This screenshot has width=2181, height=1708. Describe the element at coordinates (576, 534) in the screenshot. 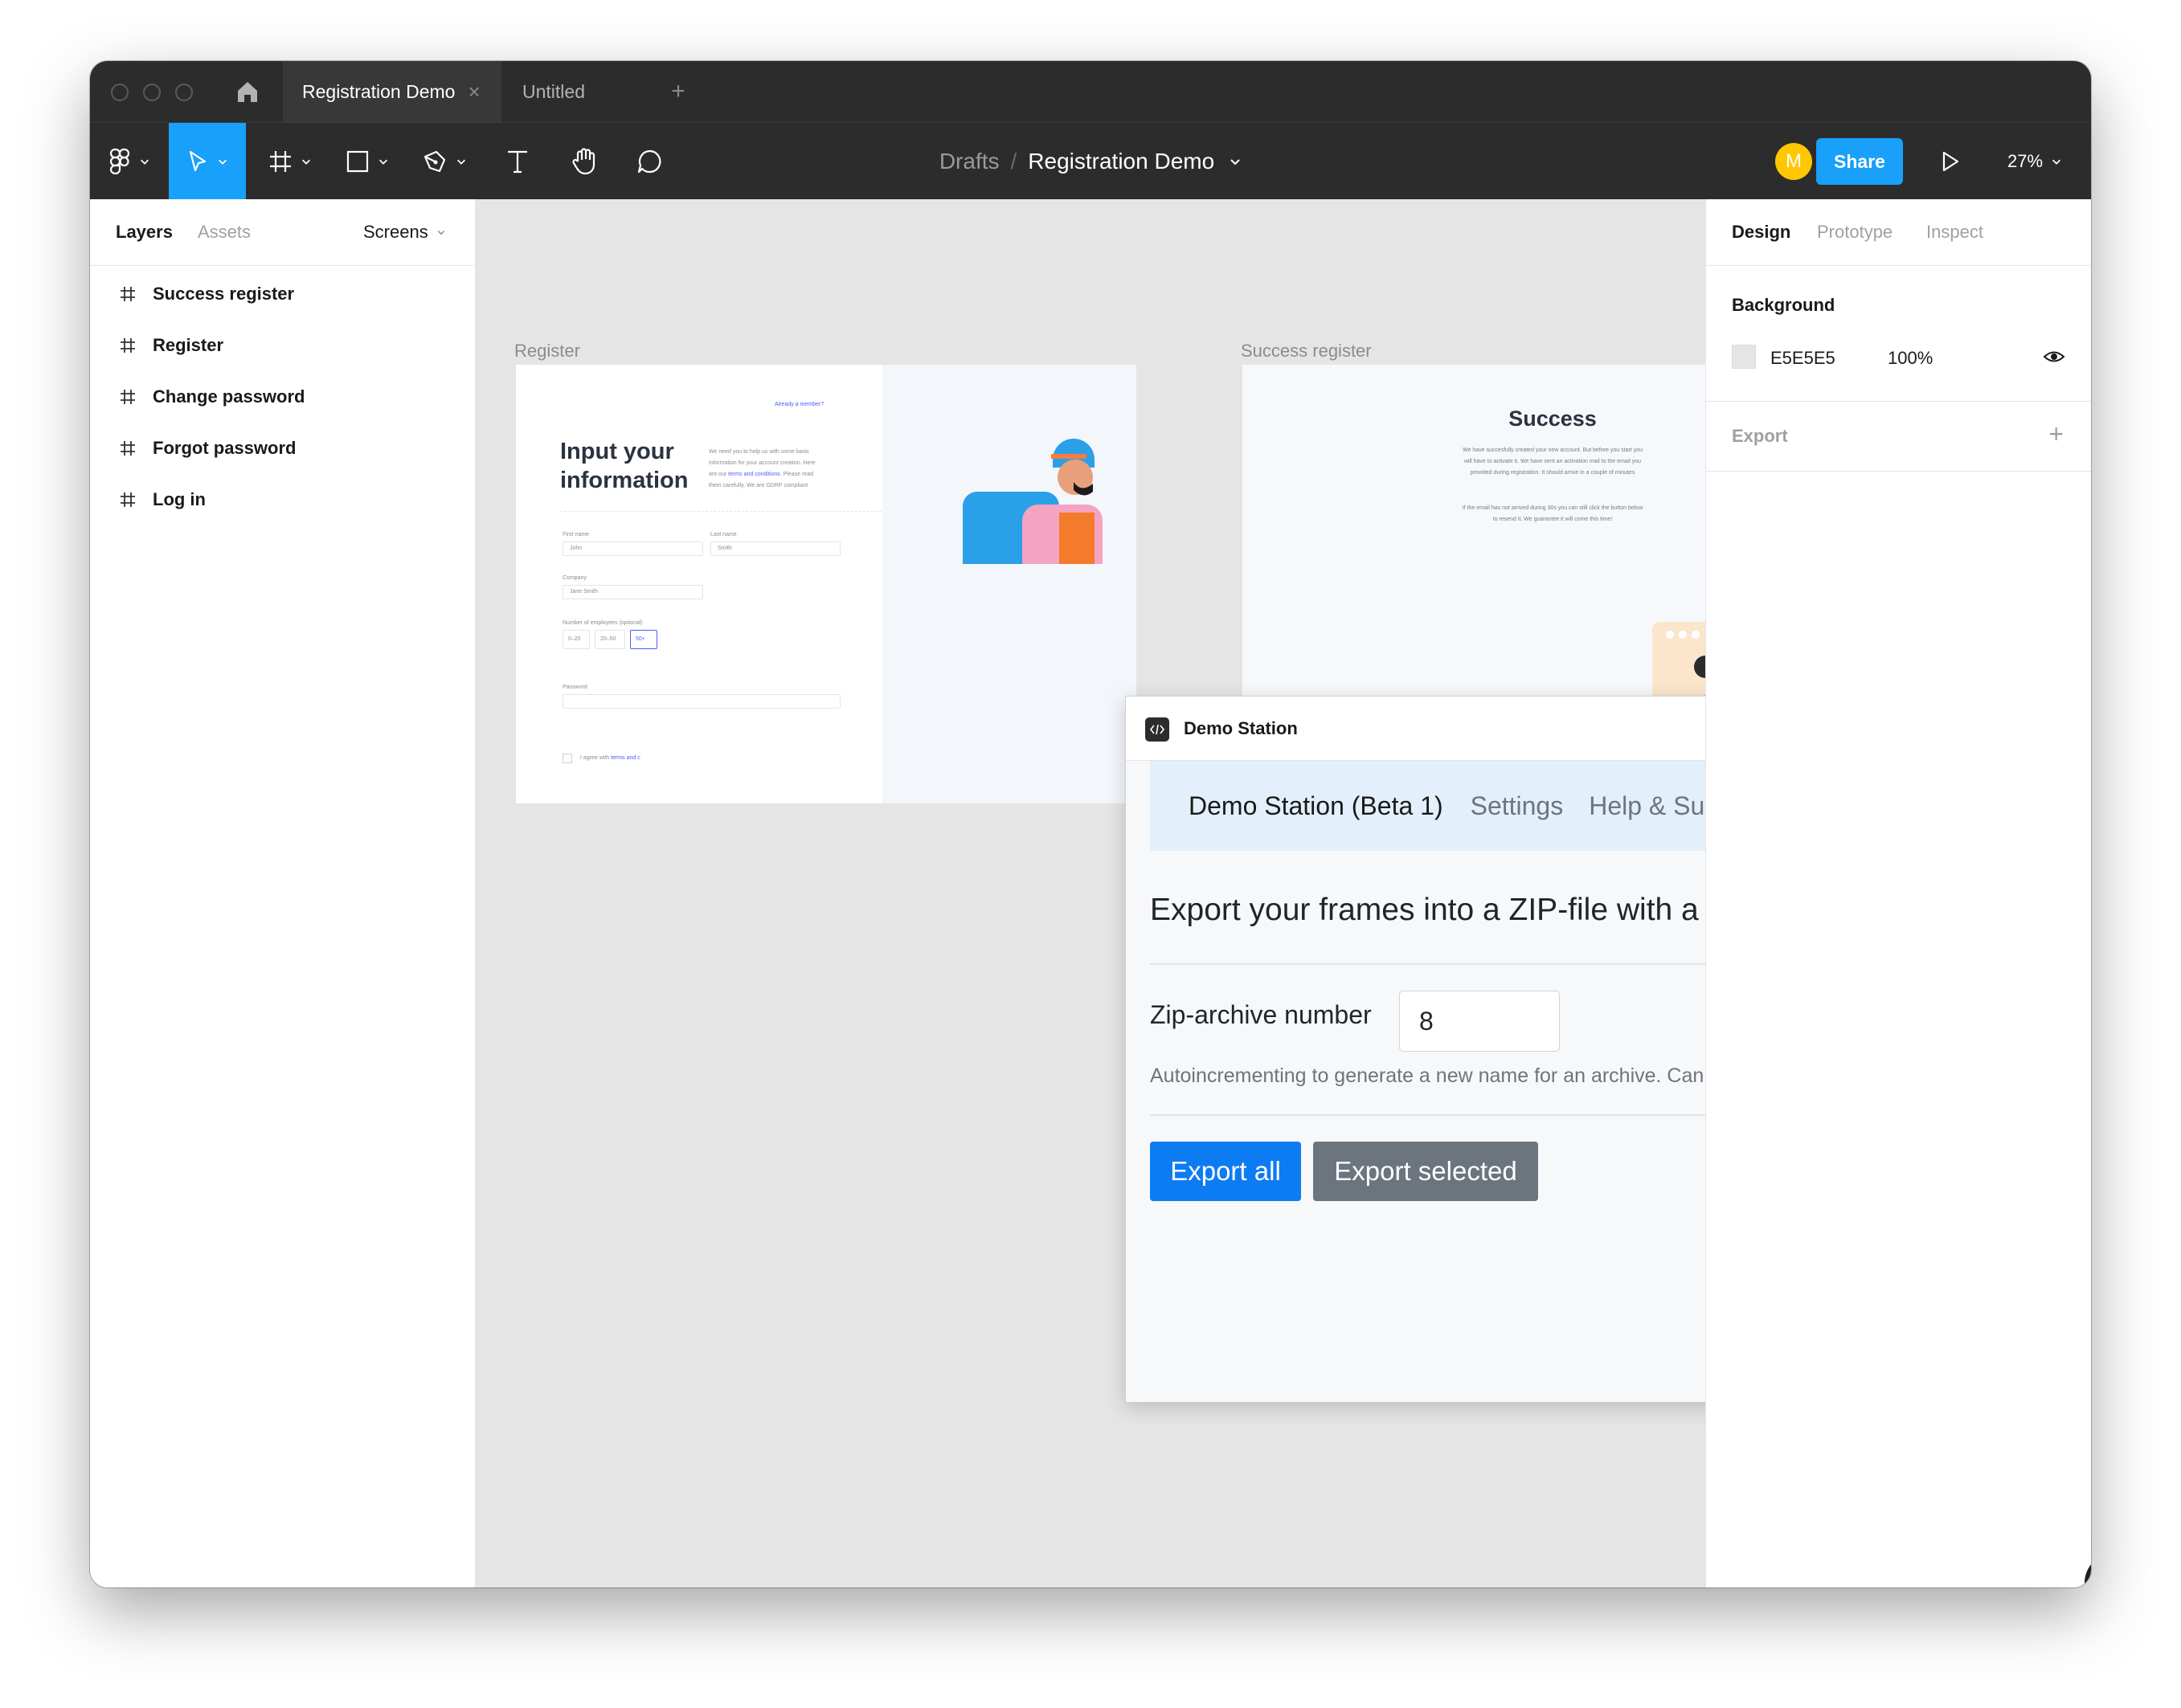

I see `field-label: First name` at that location.